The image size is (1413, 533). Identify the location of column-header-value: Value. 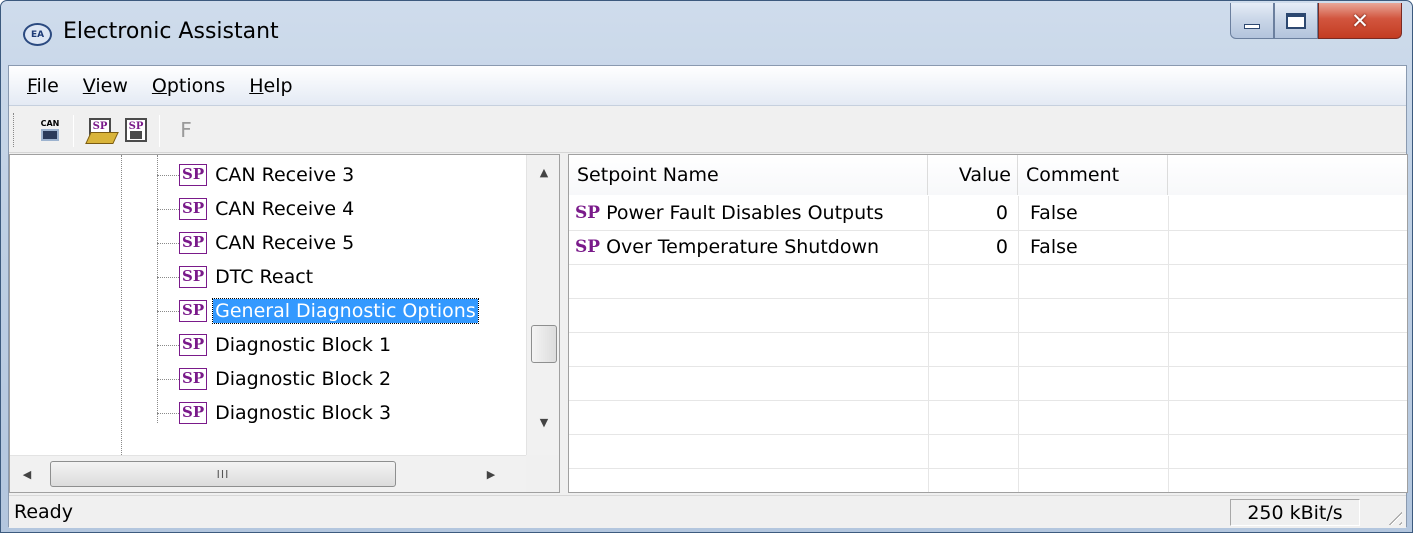
(973, 175).